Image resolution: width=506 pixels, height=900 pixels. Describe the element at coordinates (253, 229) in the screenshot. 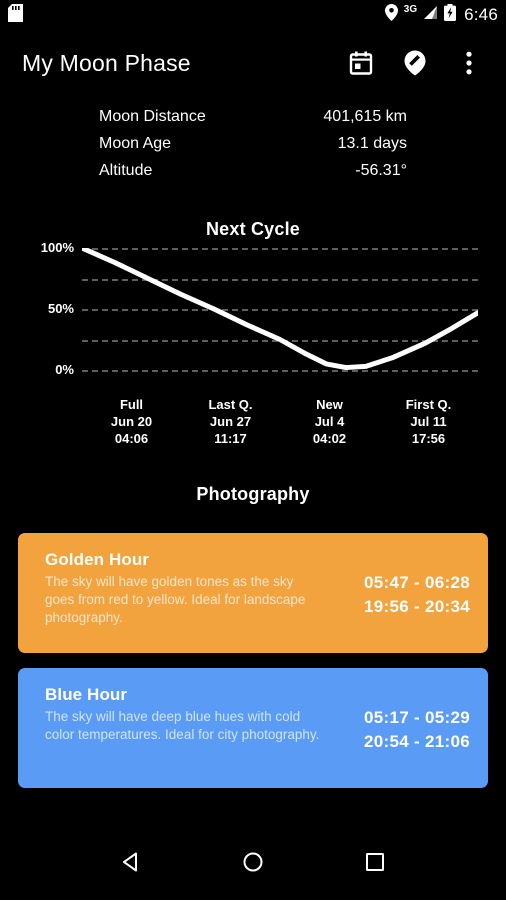

I see `chart-title: Next Cycle` at that location.